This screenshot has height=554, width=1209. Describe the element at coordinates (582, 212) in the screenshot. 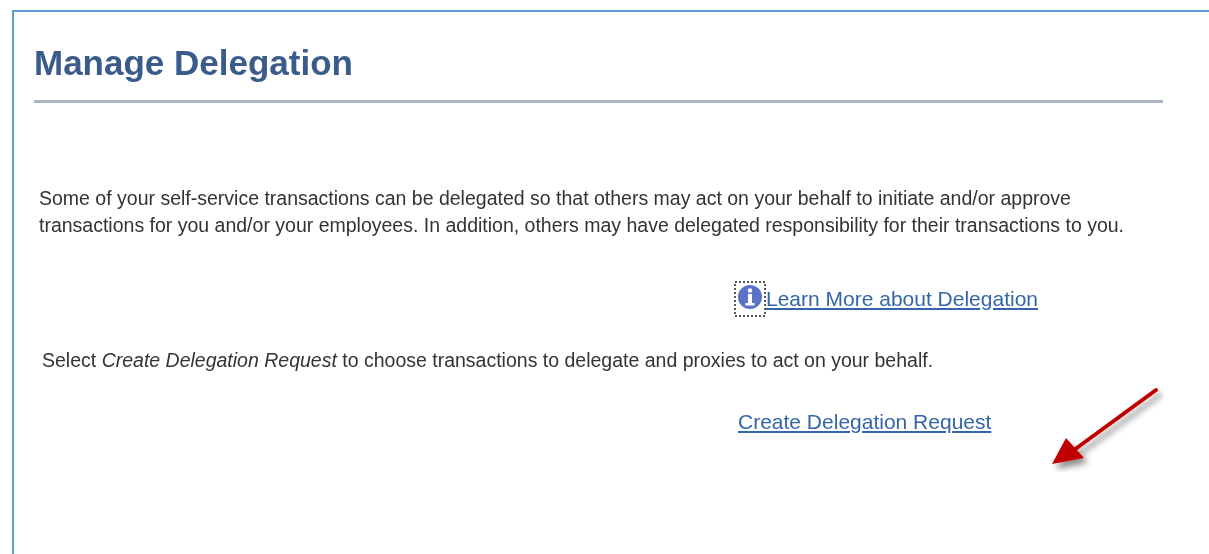

I see `intro-paragraph: Some of your self-service transactions can be delegated so that others may act on your behalf to initiate and/or approve transactions for you and/or your employees. In addition, others may have delegated responsibility for their transactions to you.` at that location.